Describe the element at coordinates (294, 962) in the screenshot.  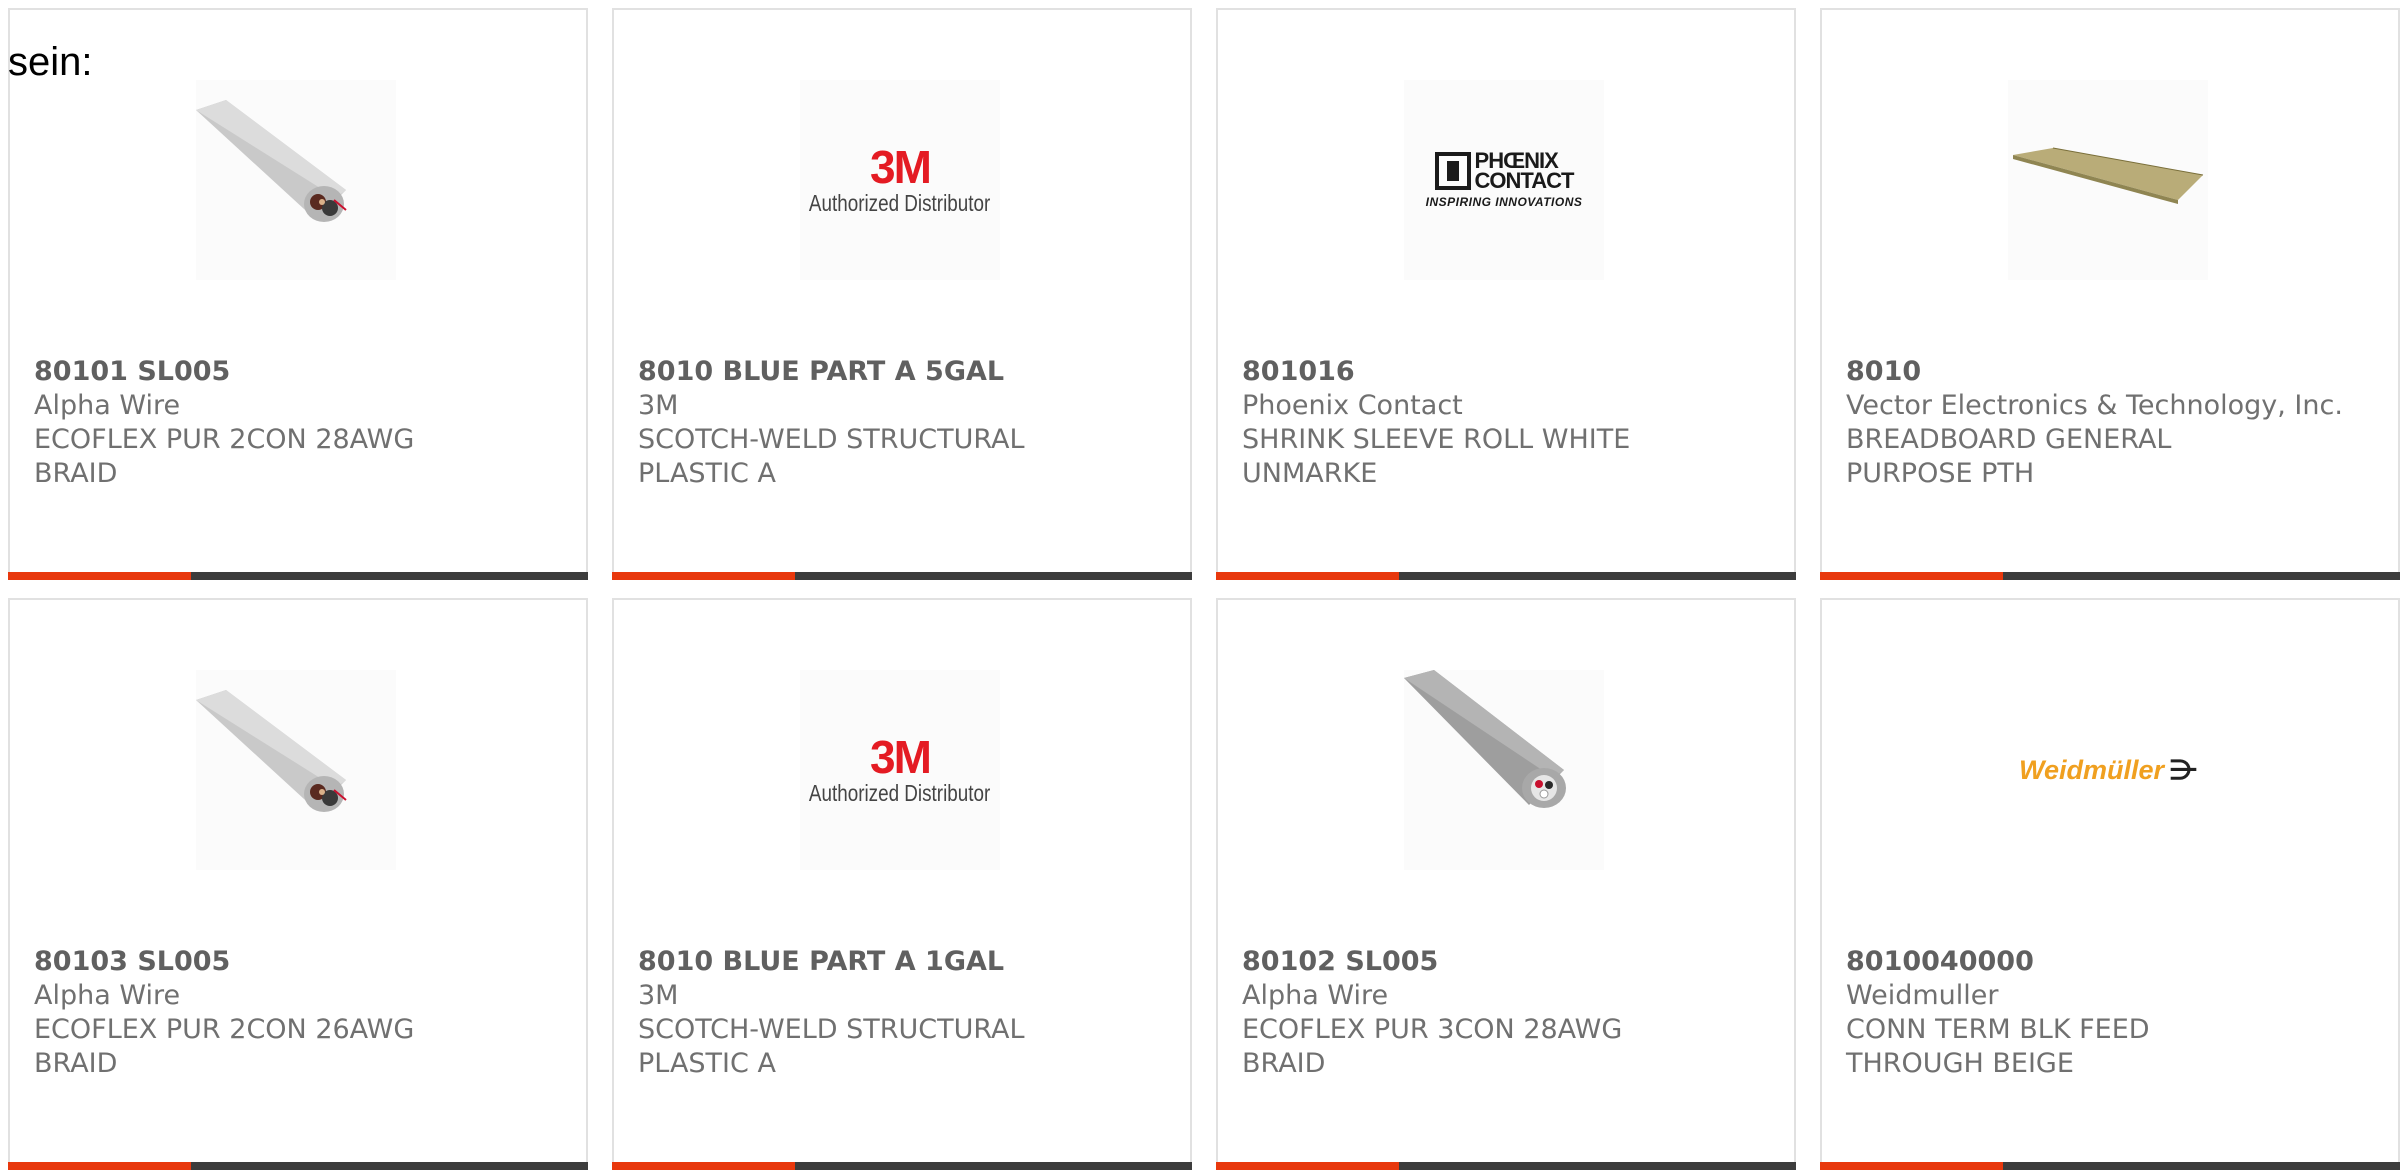
I see `part-number: 80103 SL005` at that location.